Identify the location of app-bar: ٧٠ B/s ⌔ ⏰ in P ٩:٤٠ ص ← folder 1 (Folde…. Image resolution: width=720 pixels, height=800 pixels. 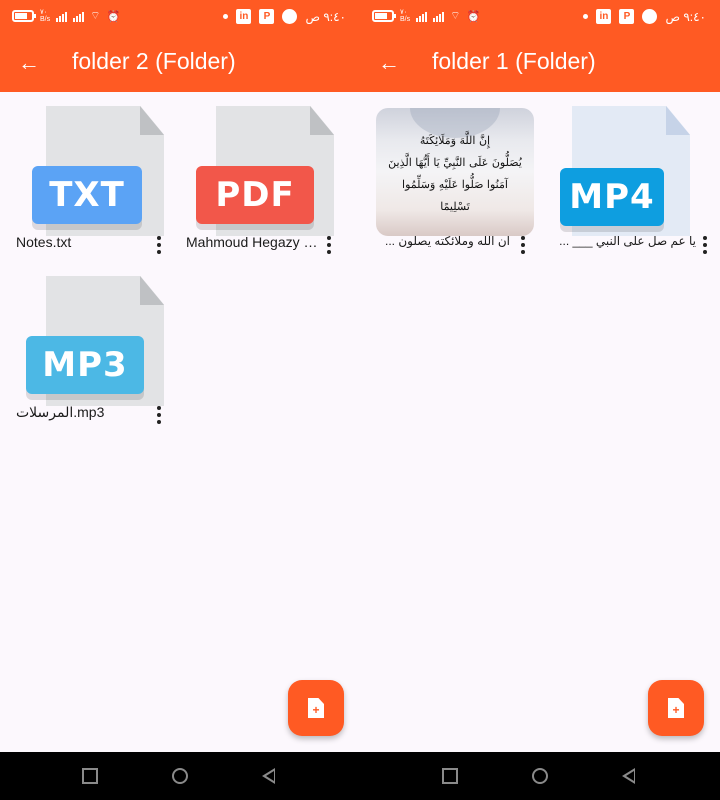
(540, 46).